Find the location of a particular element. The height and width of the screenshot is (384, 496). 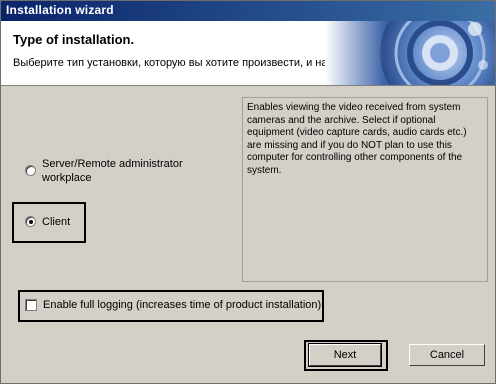

page-title: Type of installation. is located at coordinates (74, 39).